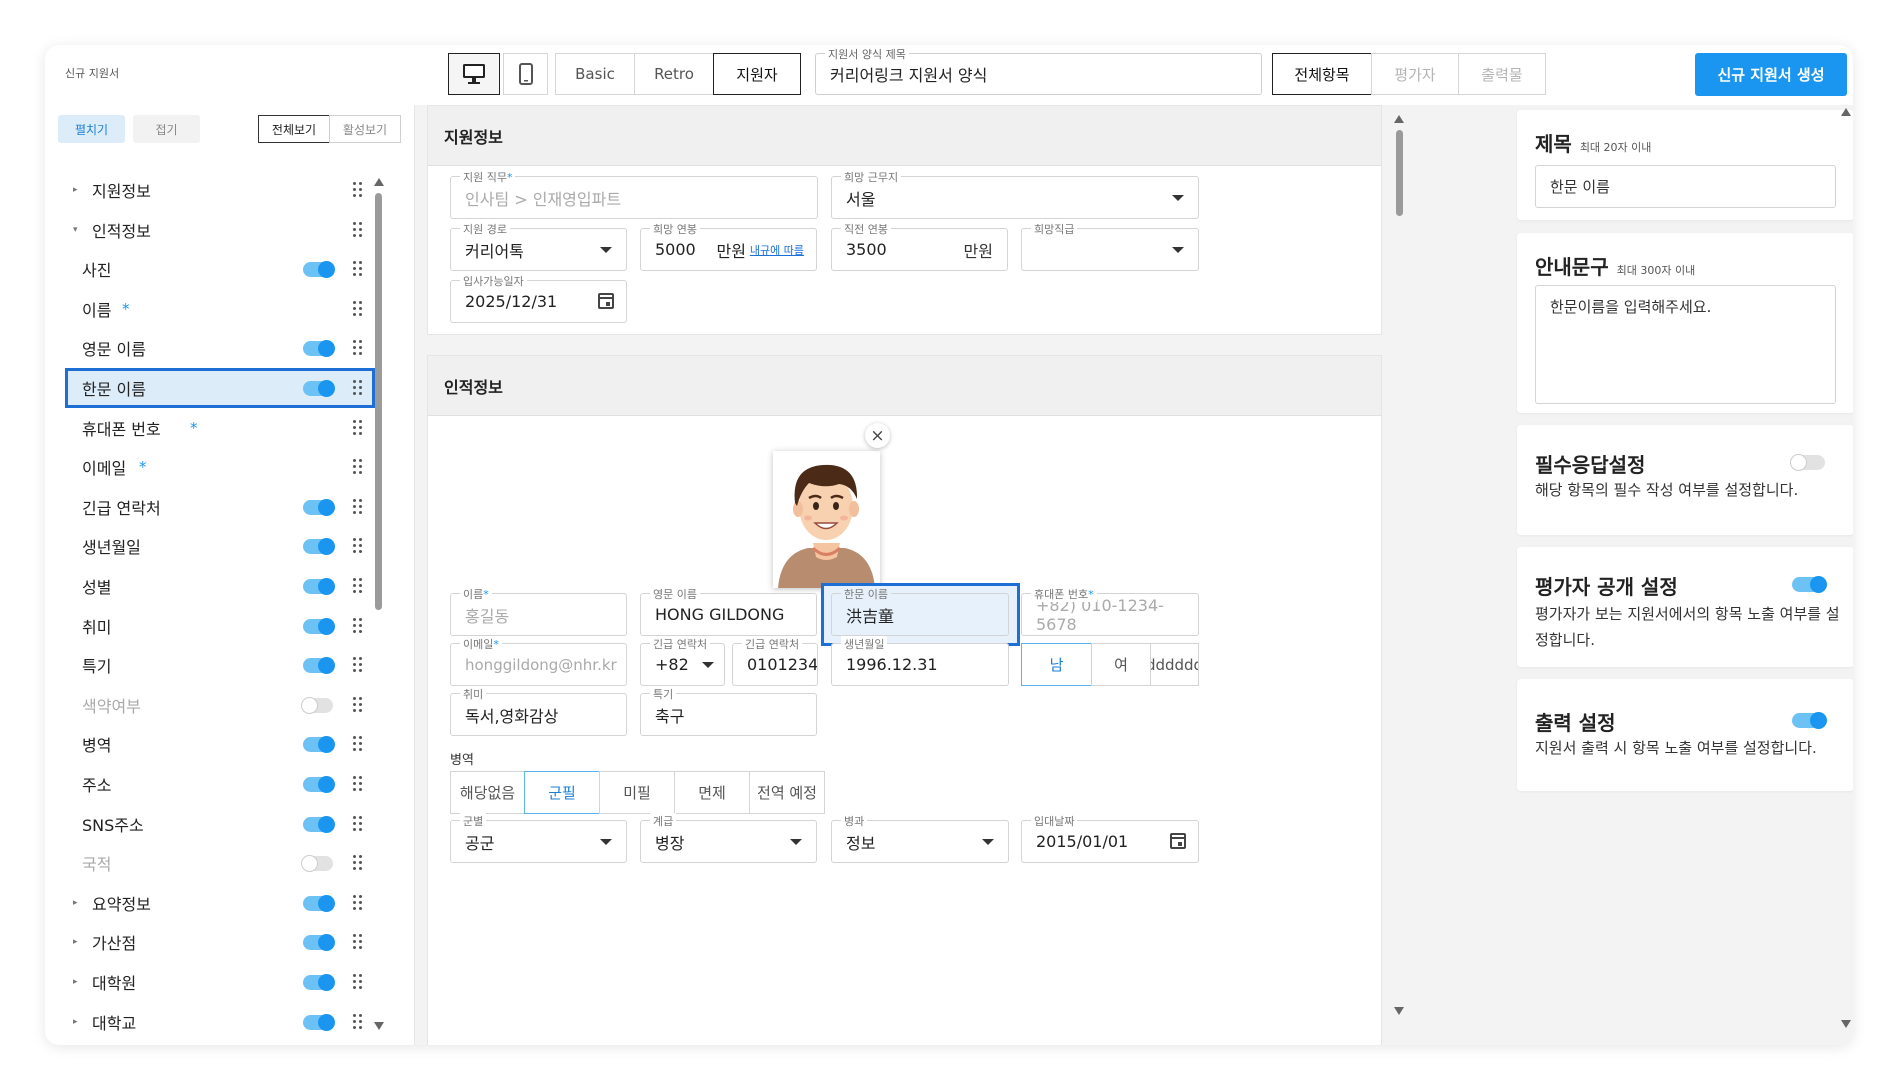 This screenshot has height=1087, width=1892. Describe the element at coordinates (365, 129) in the screenshot. I see `view-active-tab: 활성보기` at that location.